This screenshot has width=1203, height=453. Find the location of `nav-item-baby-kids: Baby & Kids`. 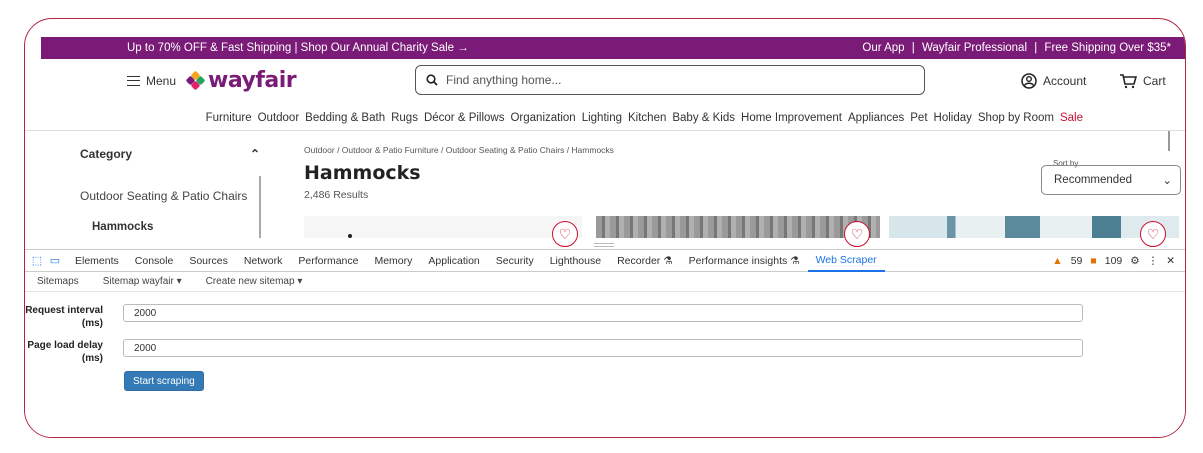

nav-item-baby-kids: Baby & Kids is located at coordinates (703, 118).